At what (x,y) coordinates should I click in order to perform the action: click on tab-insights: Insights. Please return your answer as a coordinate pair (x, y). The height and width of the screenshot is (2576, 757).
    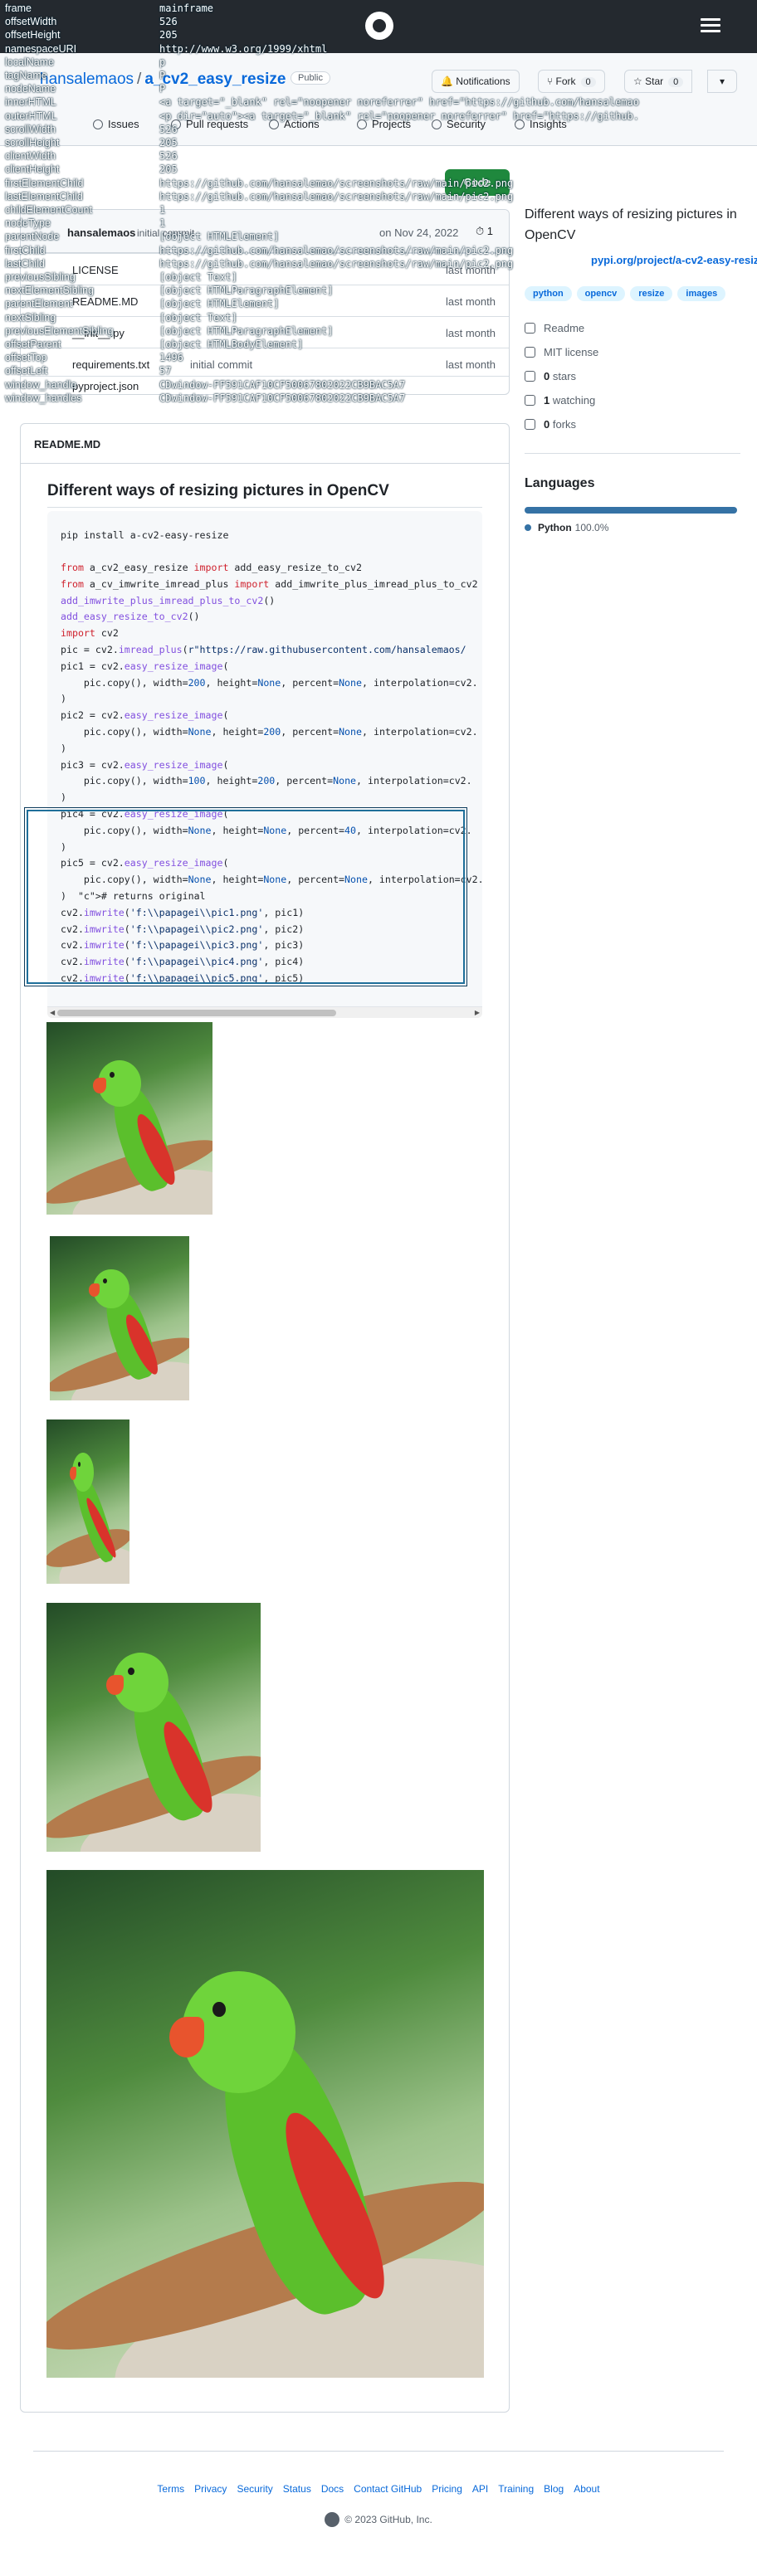
    Looking at the image, I should click on (541, 124).